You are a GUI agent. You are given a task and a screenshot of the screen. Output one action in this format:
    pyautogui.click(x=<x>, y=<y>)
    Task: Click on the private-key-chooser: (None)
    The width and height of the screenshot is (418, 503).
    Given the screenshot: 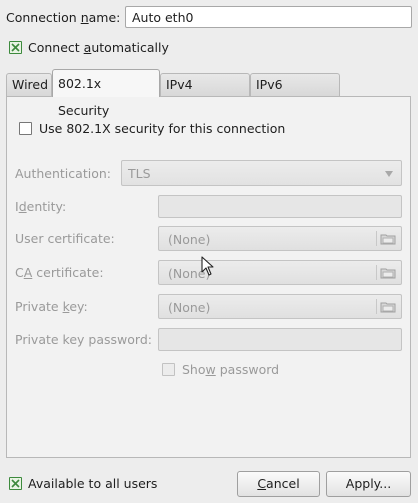 What is the action you would take?
    pyautogui.click(x=280, y=306)
    